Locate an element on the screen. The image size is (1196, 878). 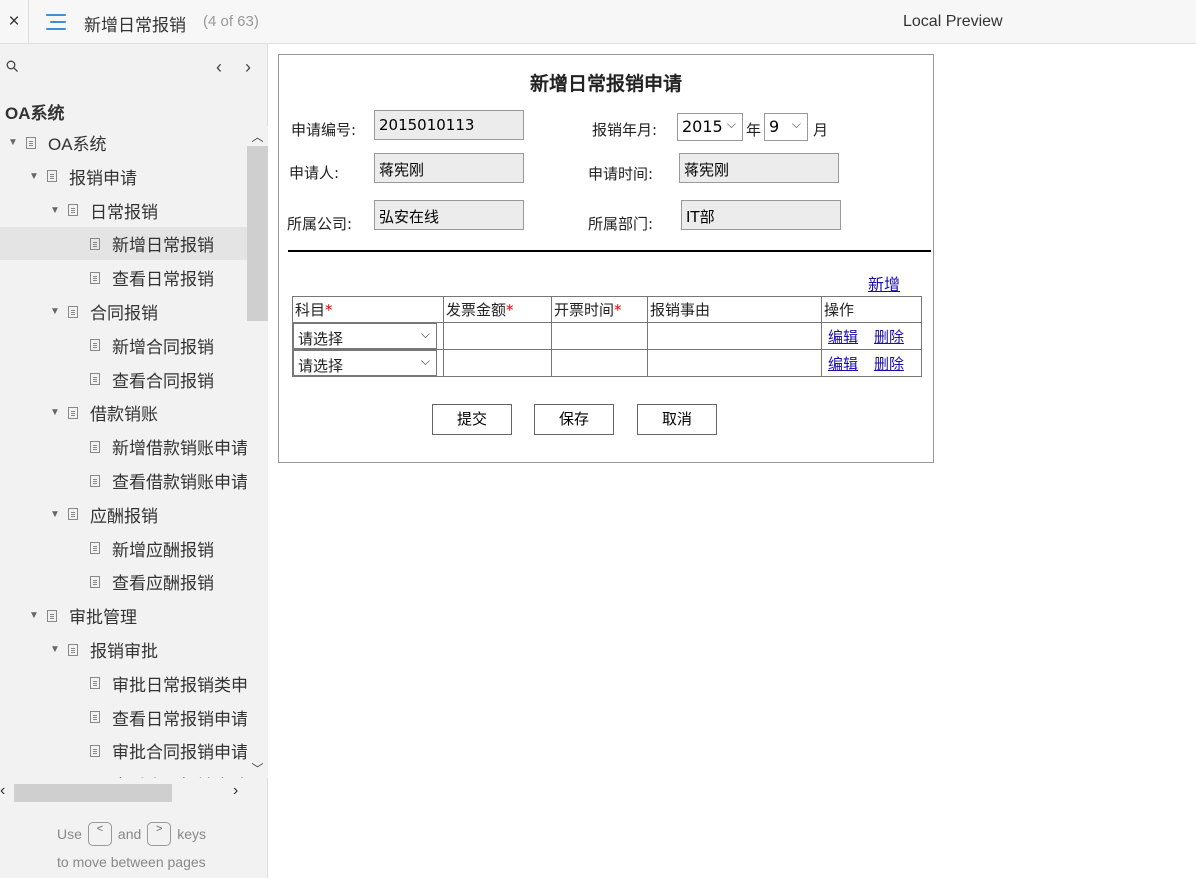
page-count: (4 of 63) is located at coordinates (231, 21).